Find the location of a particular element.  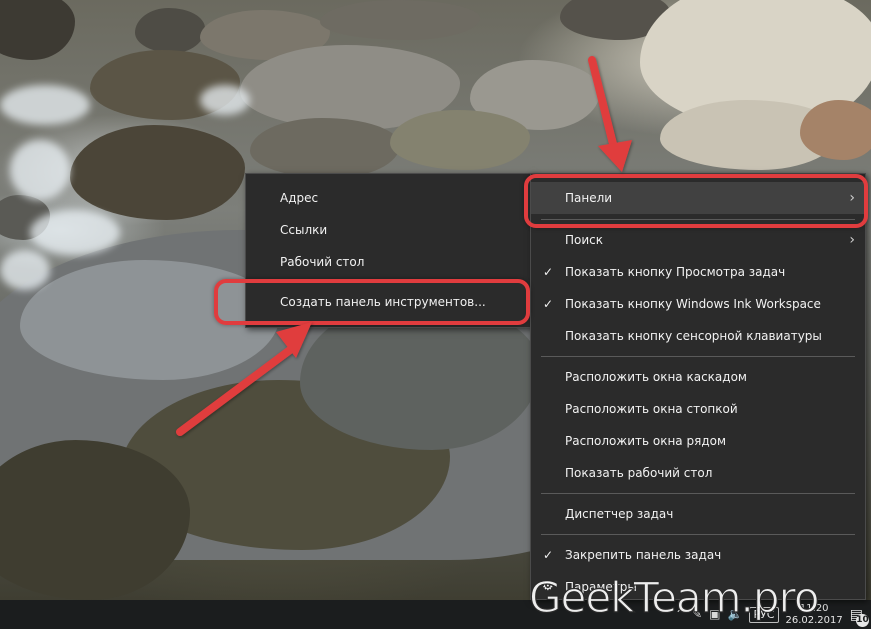

menu-item-show-touch-keyboard: Показать кнопку сенсорной клавиатуры is located at coordinates (698, 336).